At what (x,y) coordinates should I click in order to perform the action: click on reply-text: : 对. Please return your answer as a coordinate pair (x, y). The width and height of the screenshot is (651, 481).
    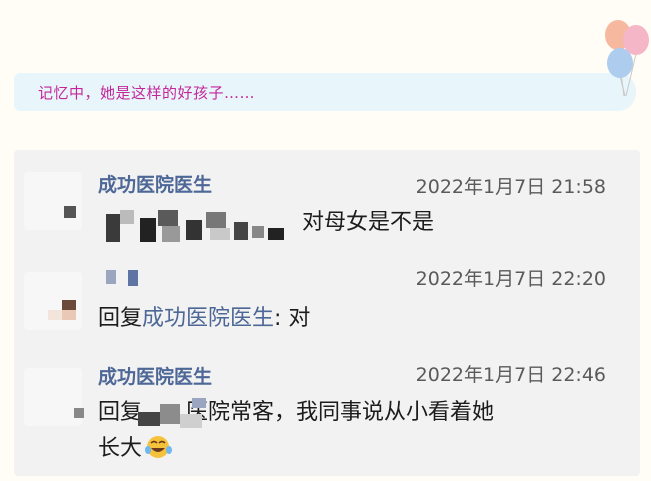
    Looking at the image, I should click on (292, 318).